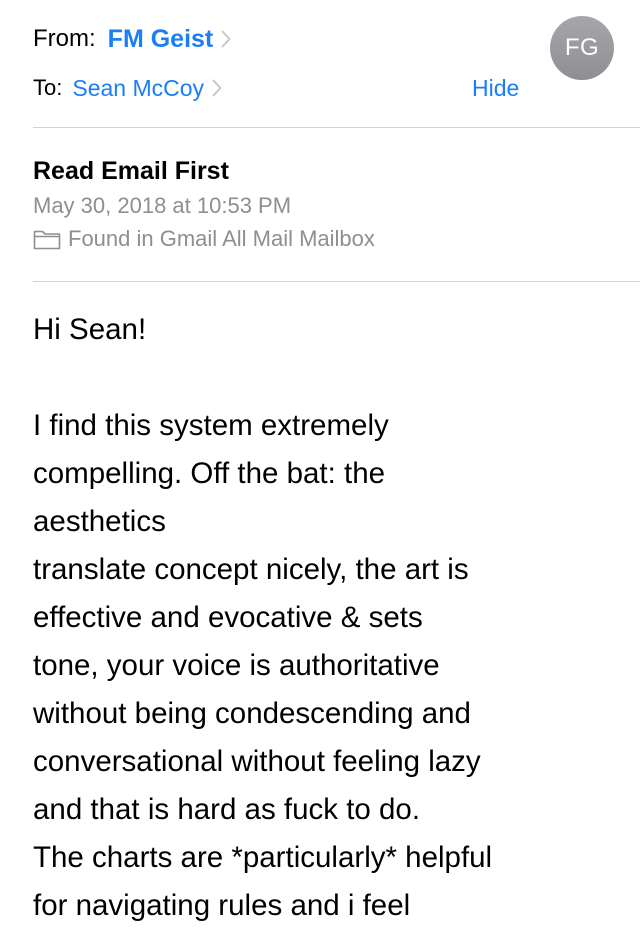 Image resolution: width=640 pixels, height=930 pixels. I want to click on body-line: aesthetics, so click(99, 521).